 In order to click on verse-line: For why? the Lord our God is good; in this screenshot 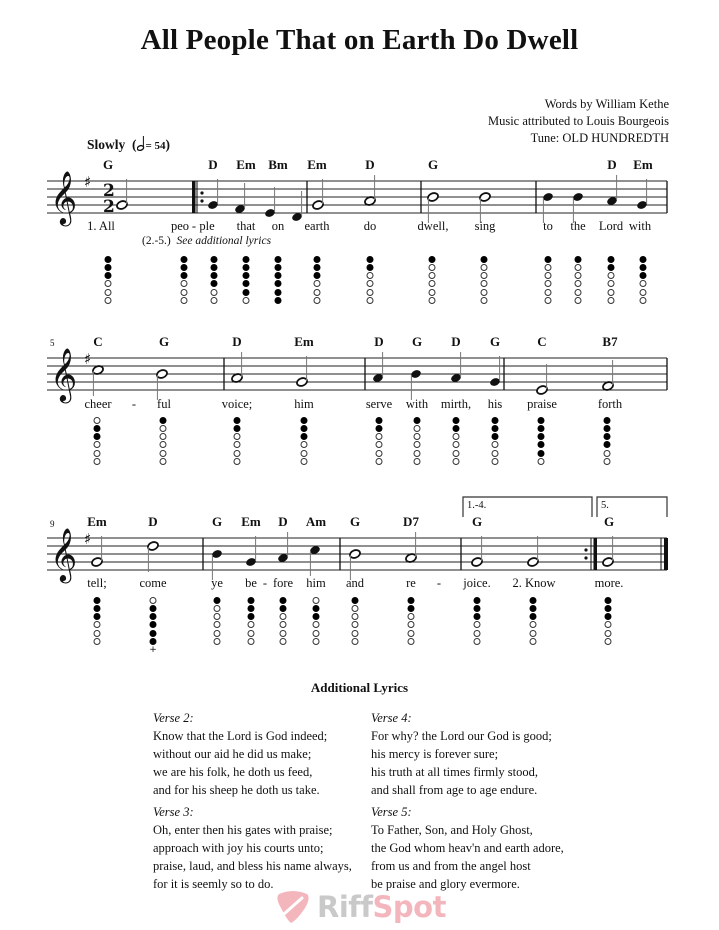, I will do `click(461, 736)`.